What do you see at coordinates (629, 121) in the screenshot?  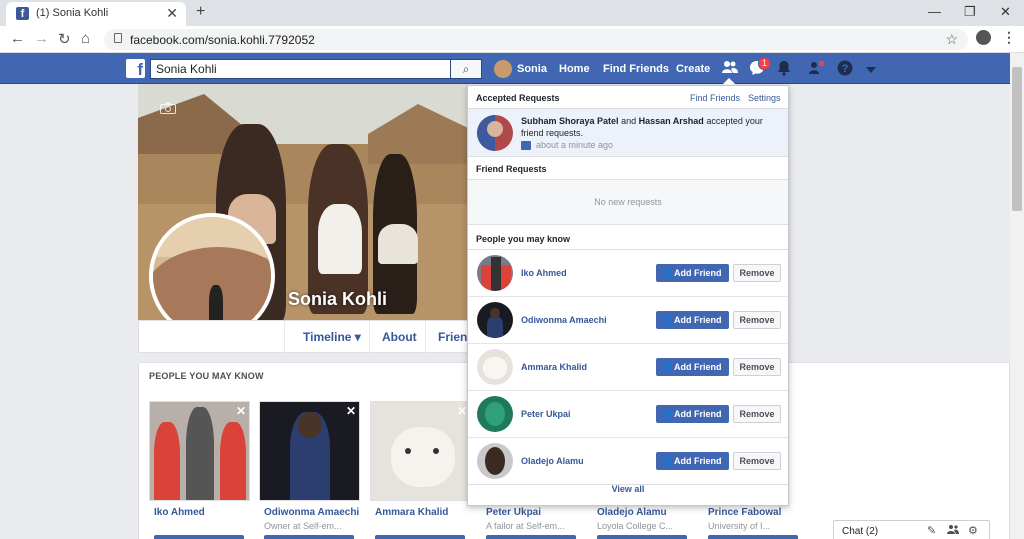 I see `accepted-and: and` at bounding box center [629, 121].